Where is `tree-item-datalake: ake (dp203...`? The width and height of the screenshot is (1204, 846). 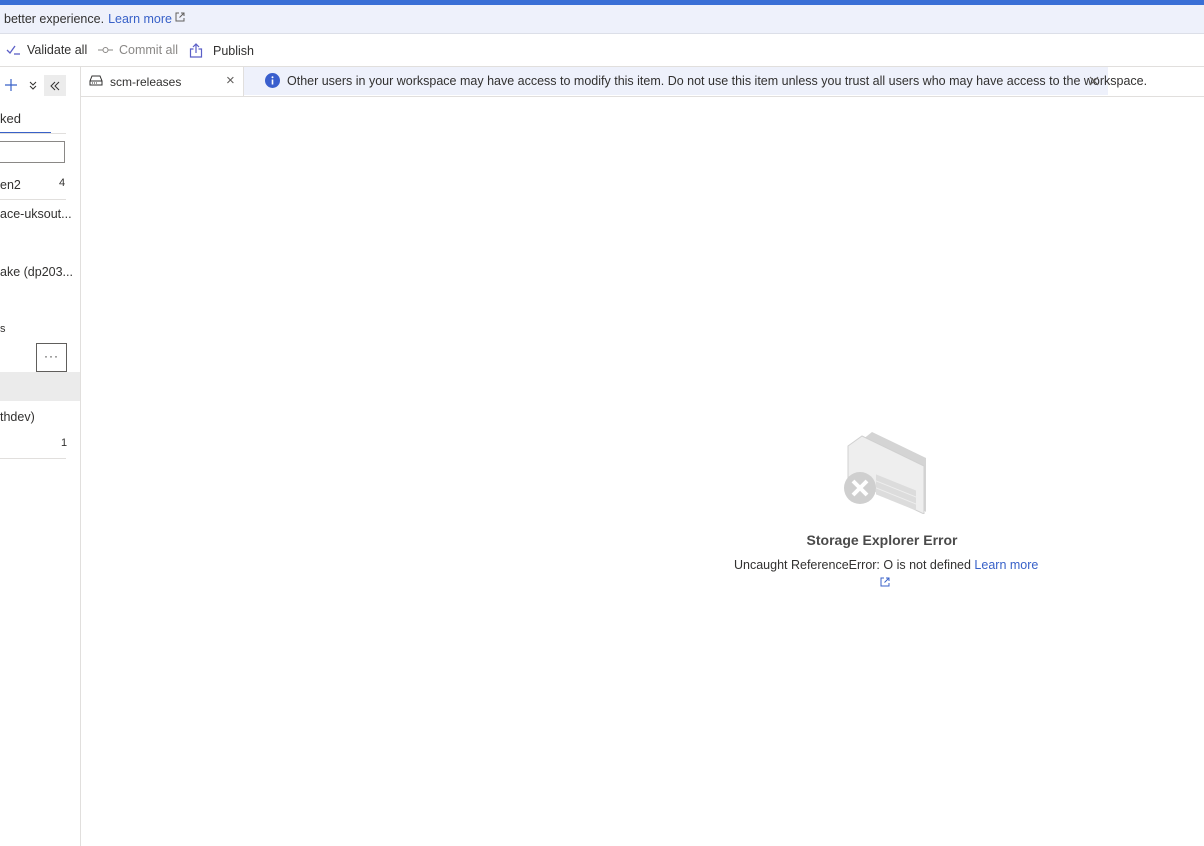 tree-item-datalake: ake (dp203... is located at coordinates (36, 272).